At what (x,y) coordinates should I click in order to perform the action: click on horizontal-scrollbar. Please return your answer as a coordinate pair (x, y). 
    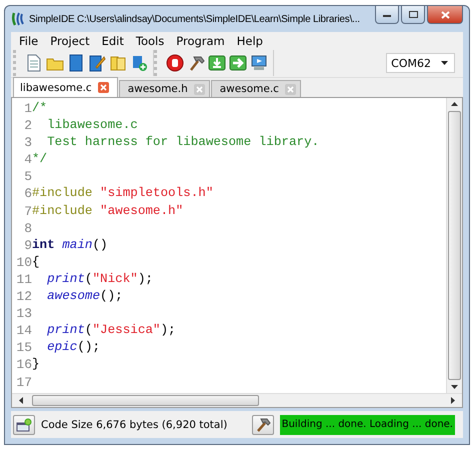
    Looking at the image, I should click on (237, 400).